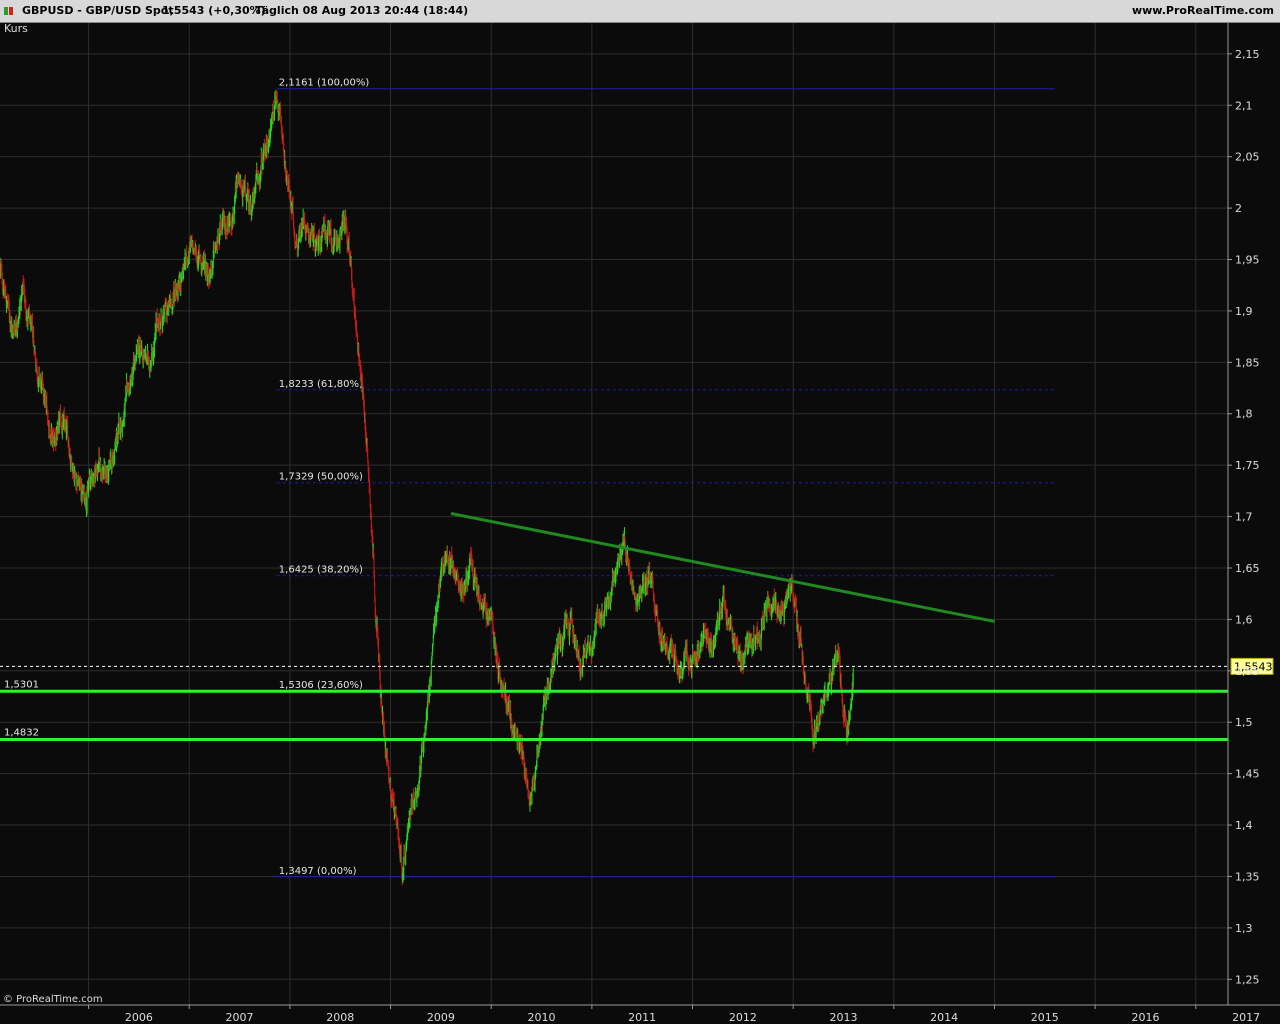 This screenshot has height=1024, width=1280. I want to click on y-tick-label: 1,35, so click(1247, 876).